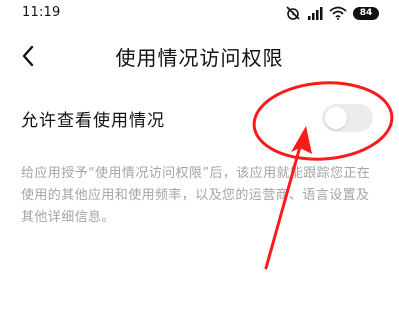  Describe the element at coordinates (293, 13) in the screenshot. I see `alarm-off-icon` at that location.